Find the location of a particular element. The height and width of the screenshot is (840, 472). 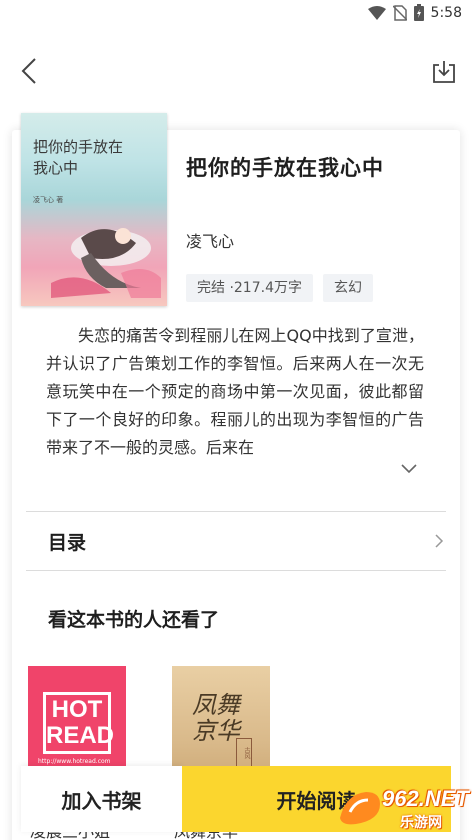

chevron-down-icon is located at coordinates (409, 469).